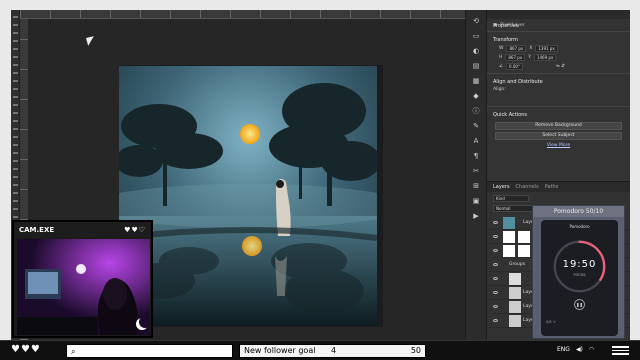  I want to click on comments-icon: ▭, so click(476, 36).